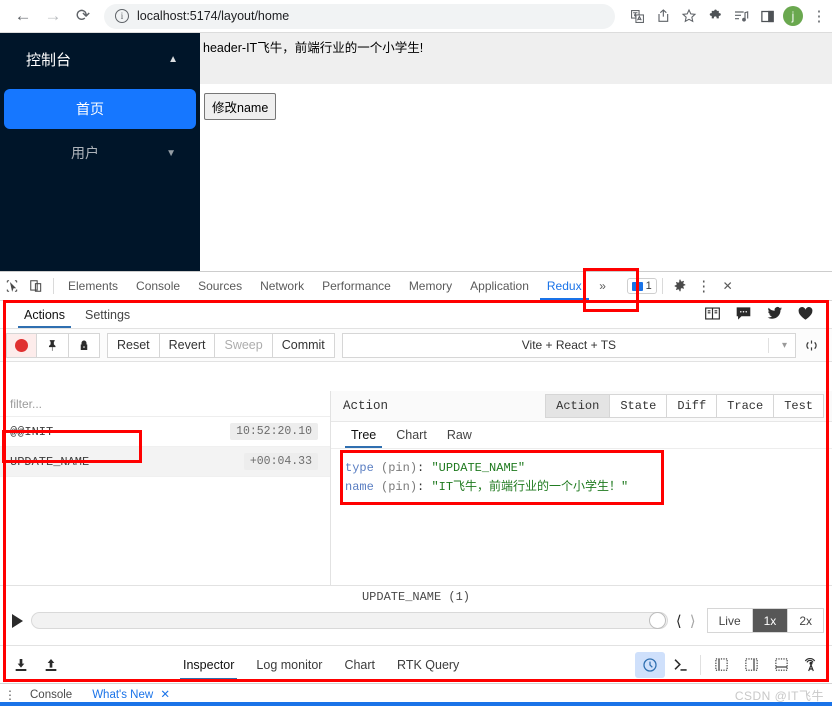  Describe the element at coordinates (564, 286) in the screenshot. I see `tab-redux: Redux` at that location.